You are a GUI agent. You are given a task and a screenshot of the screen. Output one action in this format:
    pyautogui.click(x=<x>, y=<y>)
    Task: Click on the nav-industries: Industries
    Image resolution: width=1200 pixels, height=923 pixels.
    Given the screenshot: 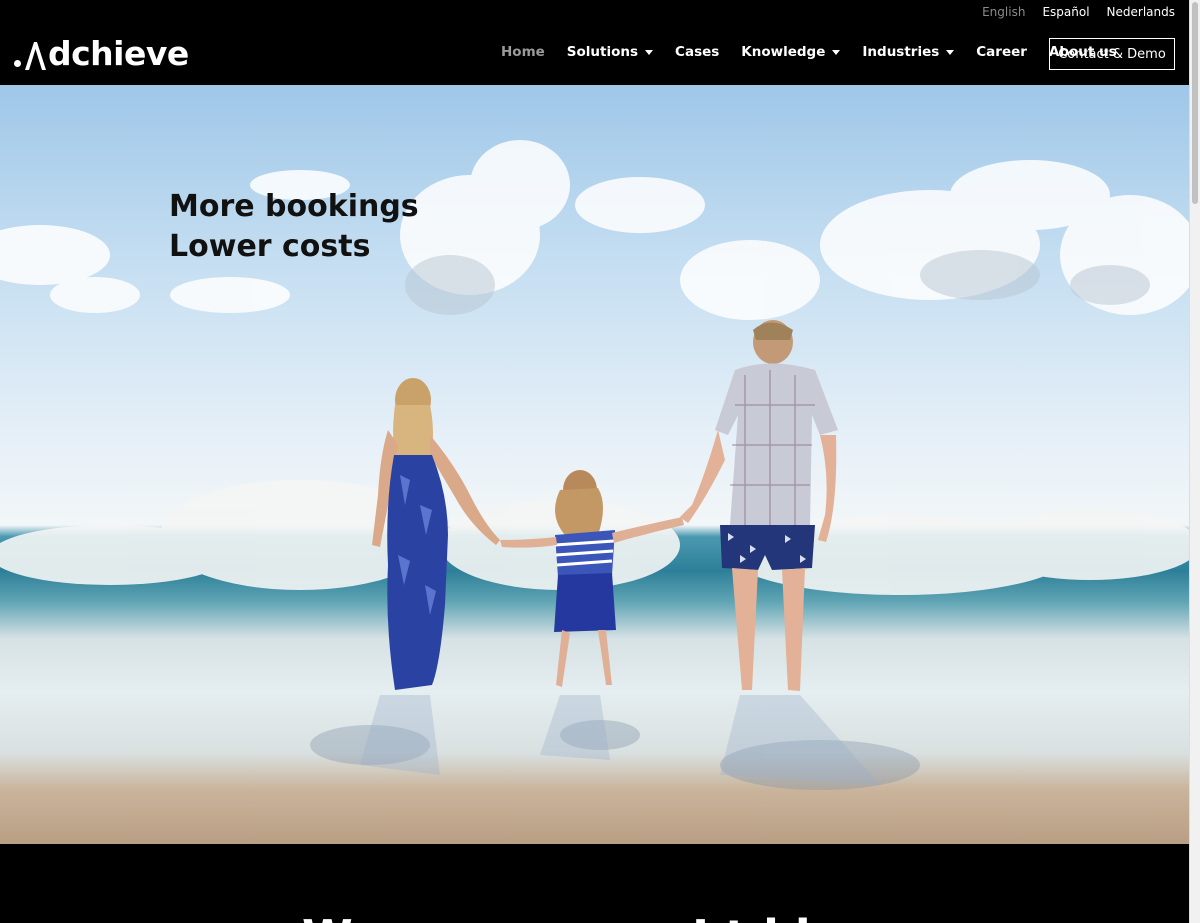 What is the action you would take?
    pyautogui.click(x=908, y=52)
    